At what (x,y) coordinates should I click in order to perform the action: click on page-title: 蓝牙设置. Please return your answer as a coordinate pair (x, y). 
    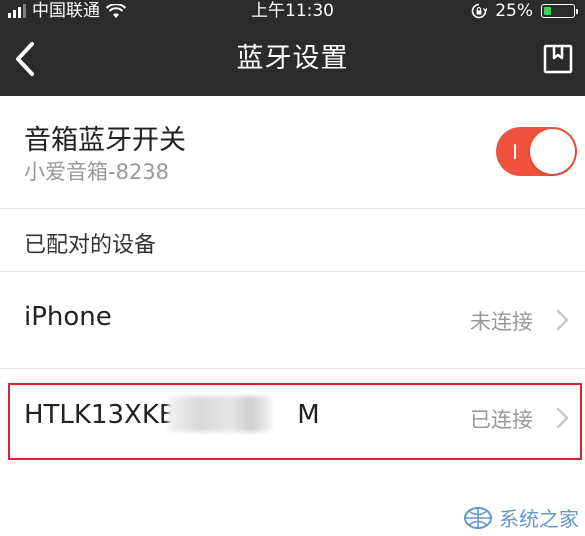
    Looking at the image, I should click on (292, 58).